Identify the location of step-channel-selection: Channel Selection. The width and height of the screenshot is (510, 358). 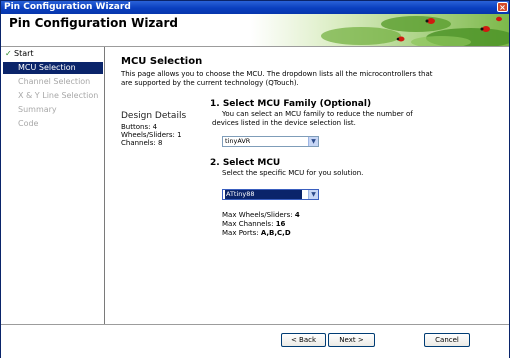
(54, 81).